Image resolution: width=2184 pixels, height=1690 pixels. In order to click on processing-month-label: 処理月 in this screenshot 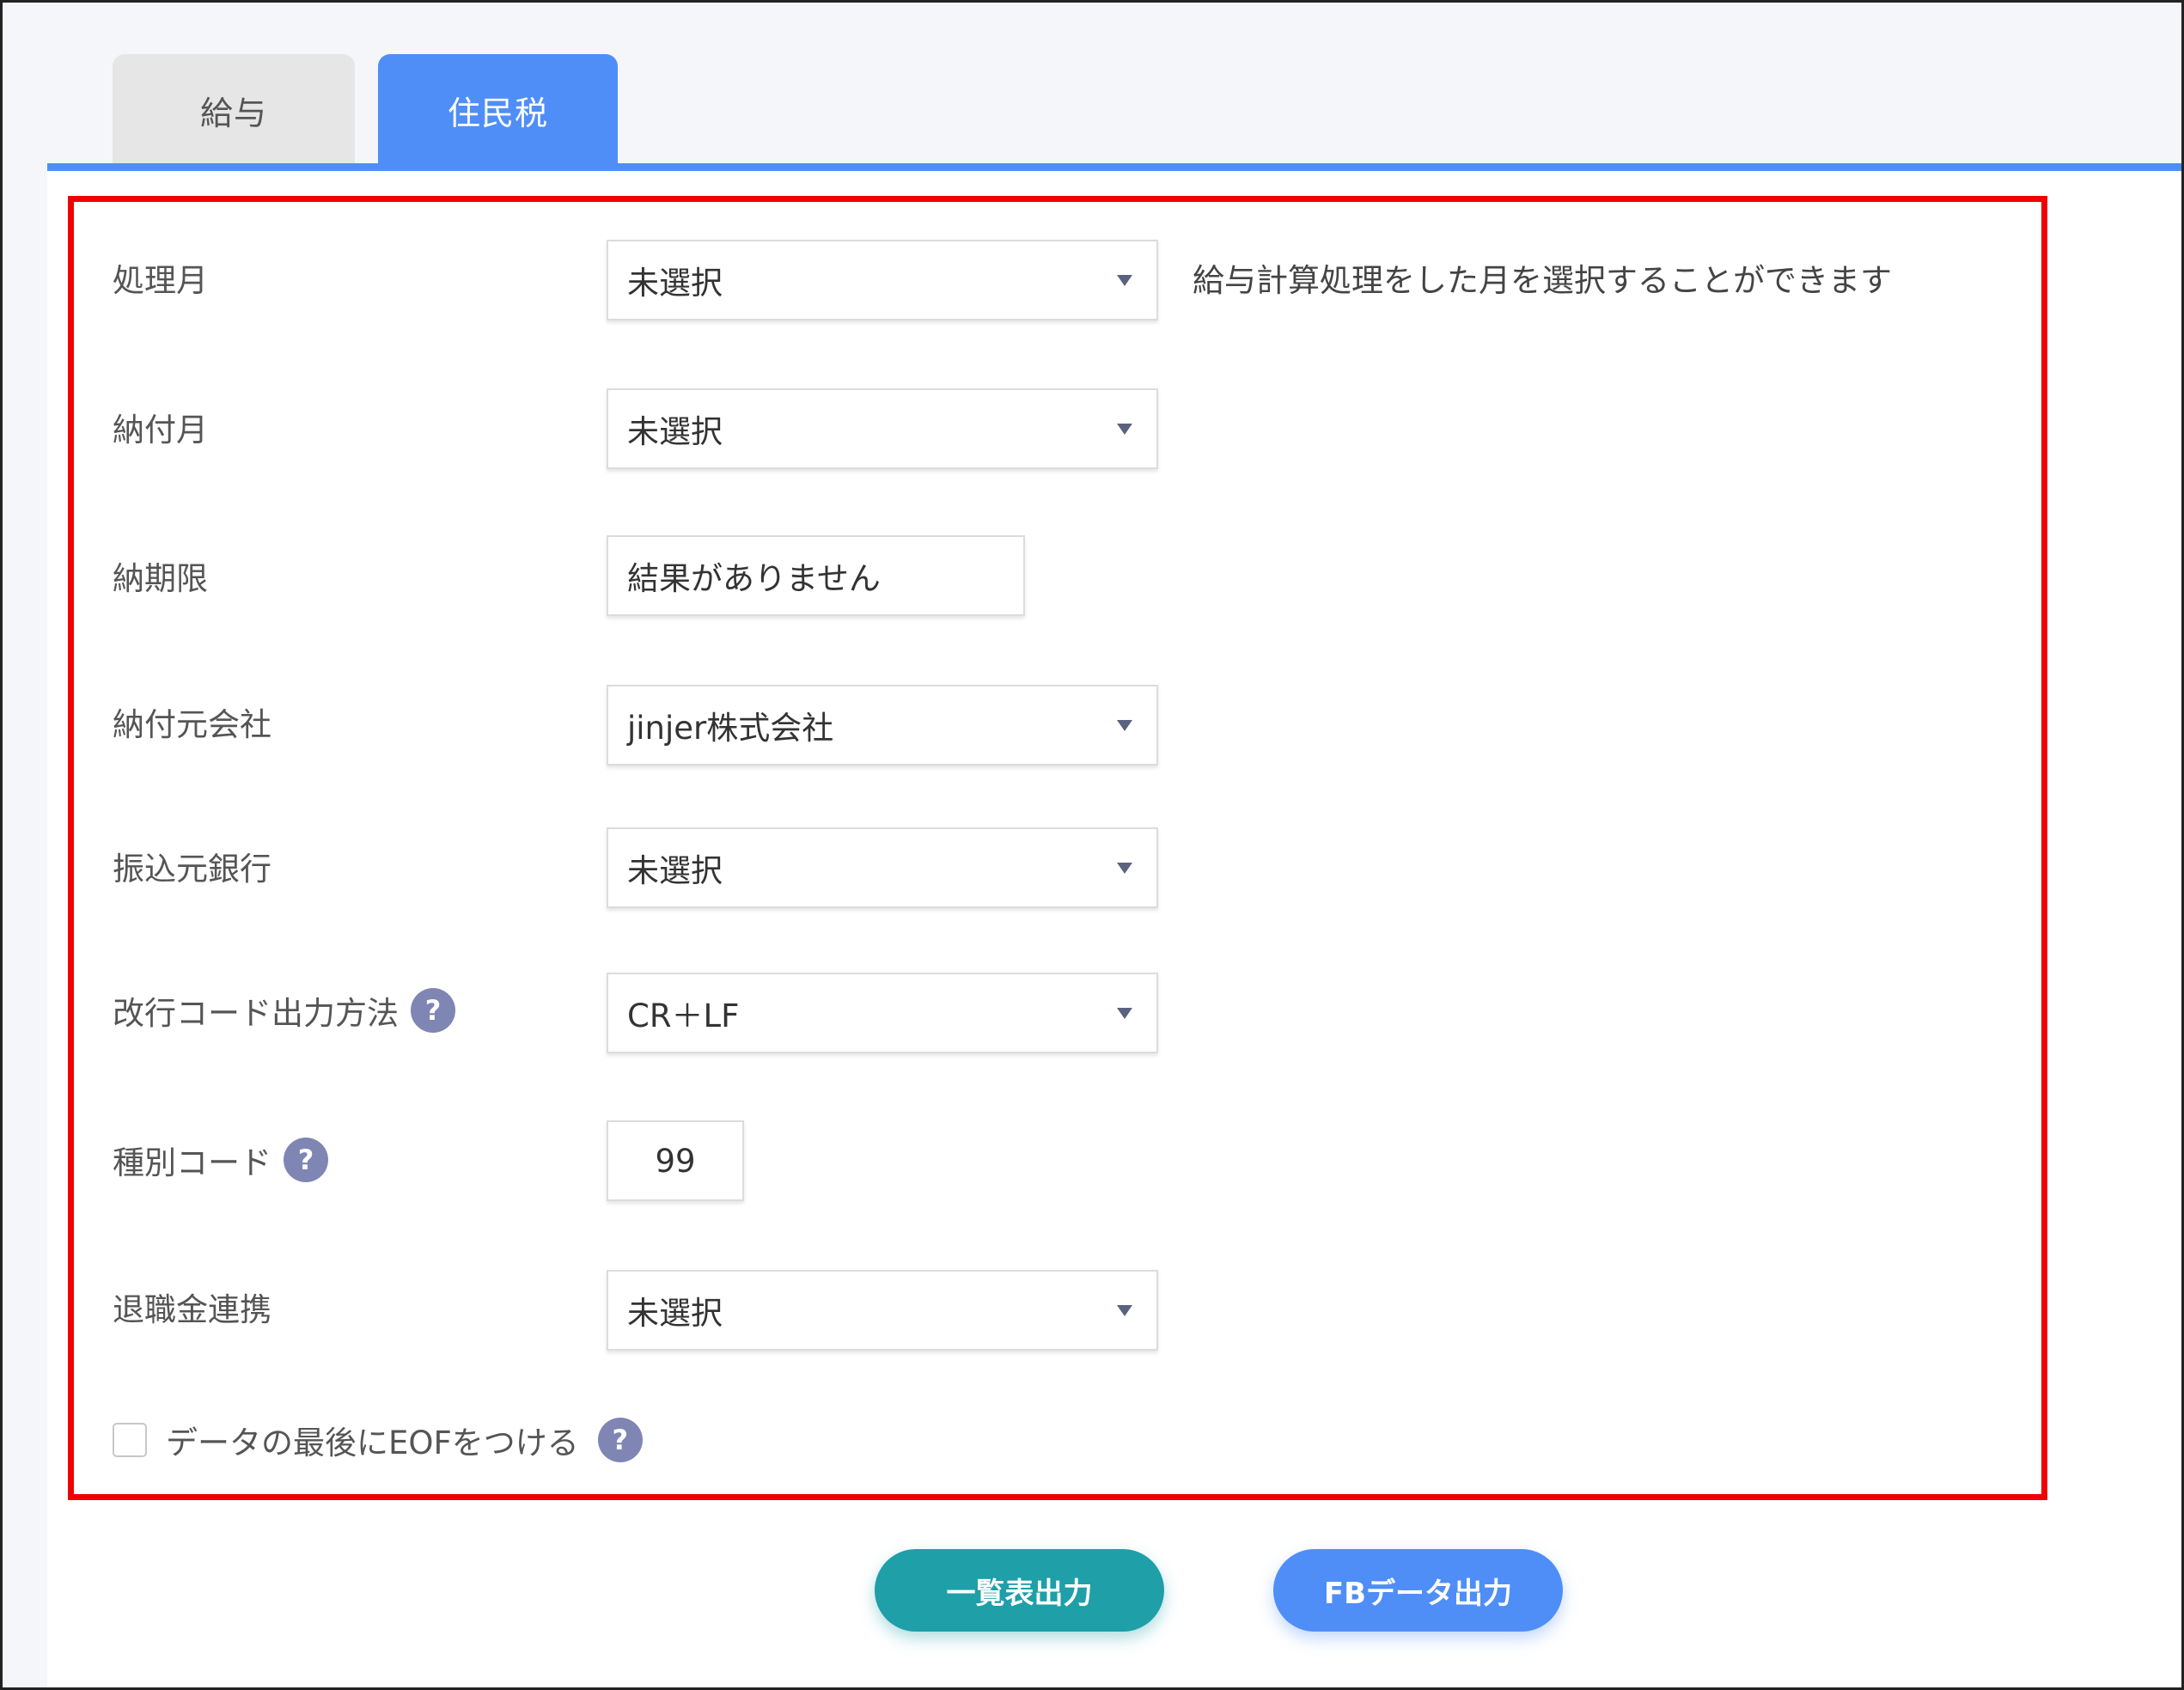, I will do `click(160, 277)`.